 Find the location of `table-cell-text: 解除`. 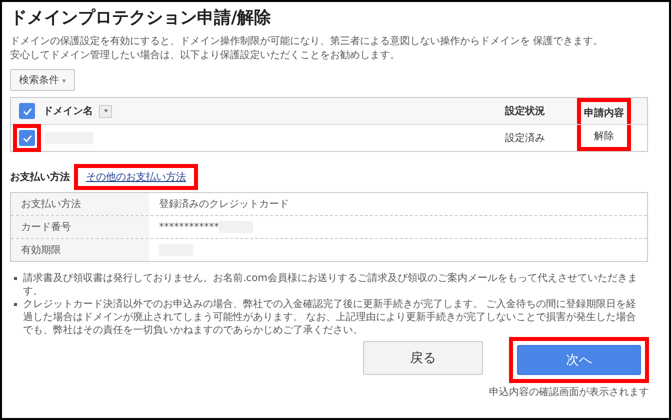

table-cell-text: 解除 is located at coordinates (604, 136).